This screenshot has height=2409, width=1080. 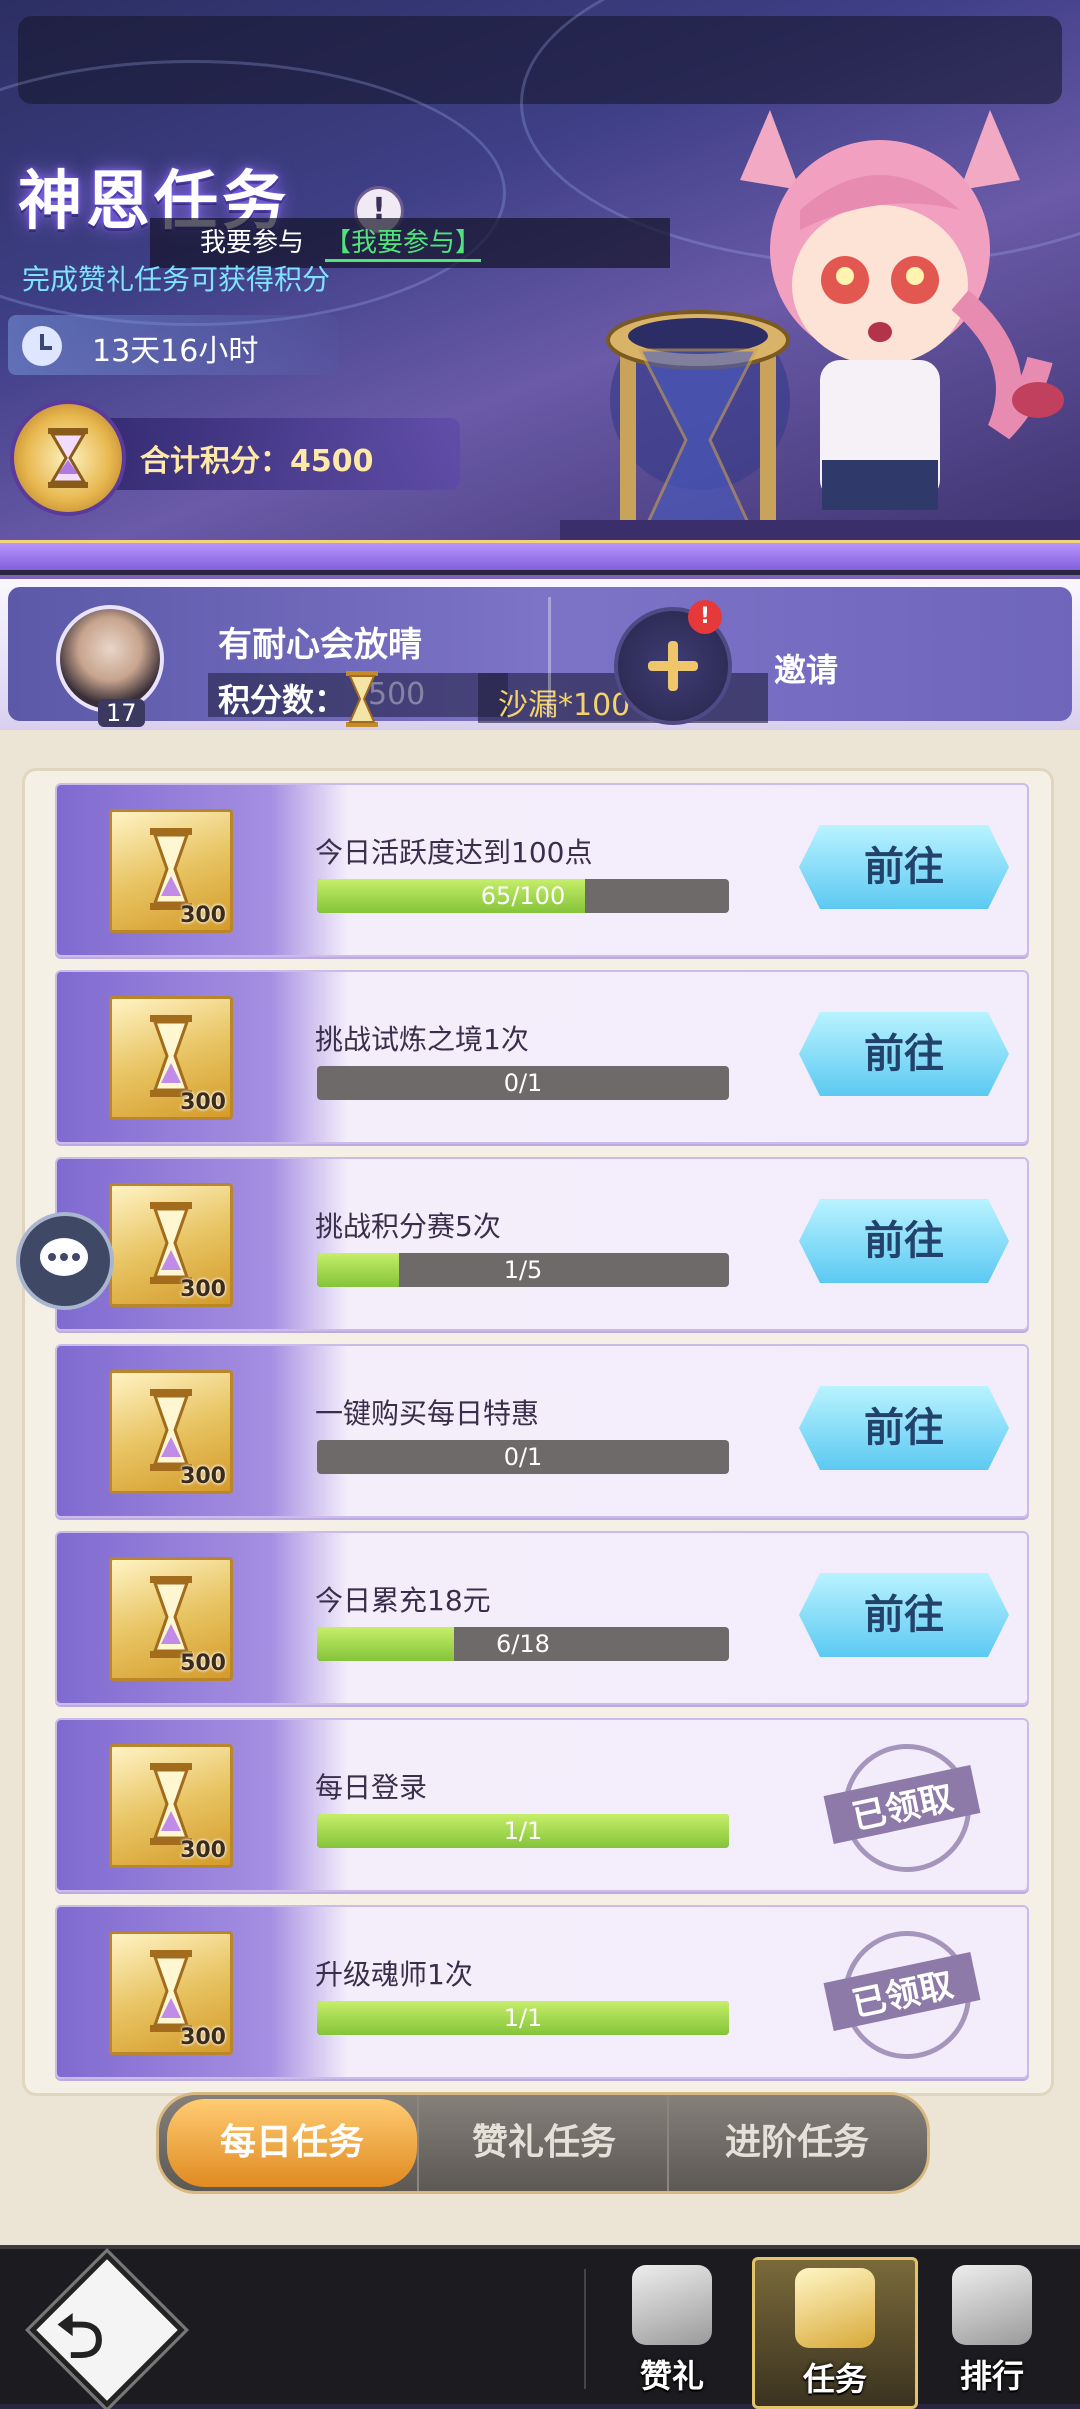 What do you see at coordinates (540, 2327) in the screenshot?
I see `bottom-nav: ⮌ 赞礼 任务 排行` at bounding box center [540, 2327].